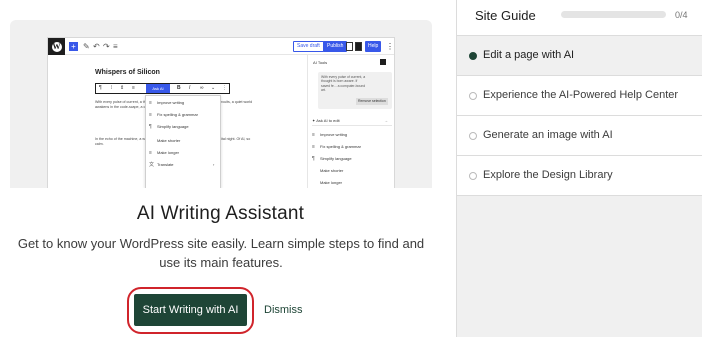 The width and height of the screenshot is (702, 337). I want to click on progress-count: 0/4, so click(681, 15).